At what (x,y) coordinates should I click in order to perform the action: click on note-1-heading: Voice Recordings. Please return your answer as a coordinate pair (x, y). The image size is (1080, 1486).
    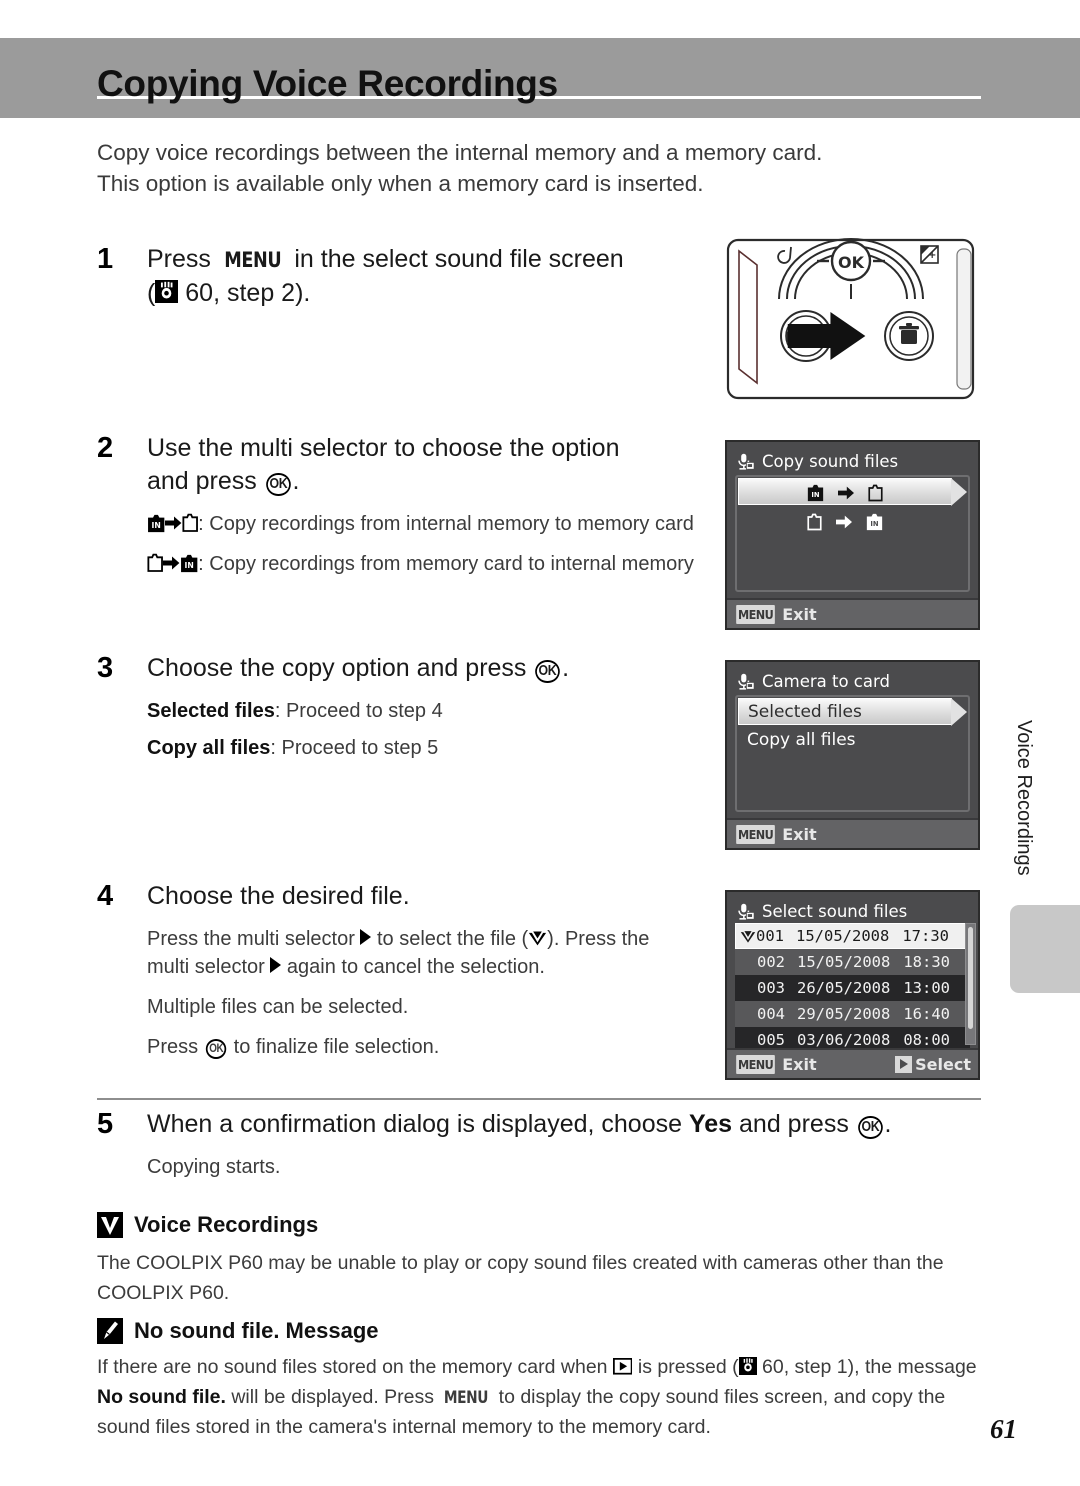
    Looking at the image, I should click on (207, 1225).